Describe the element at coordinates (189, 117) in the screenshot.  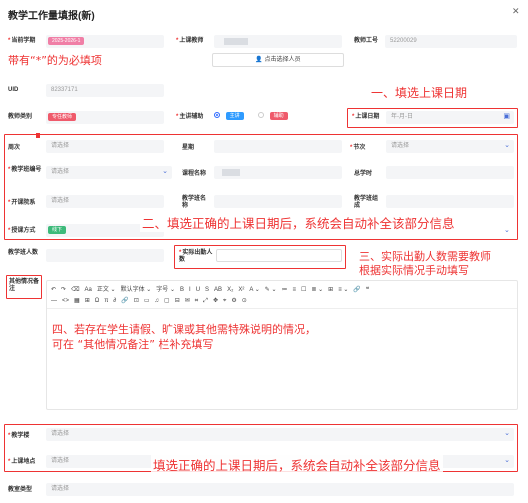
I see `assist-label: 主讲辅助` at that location.